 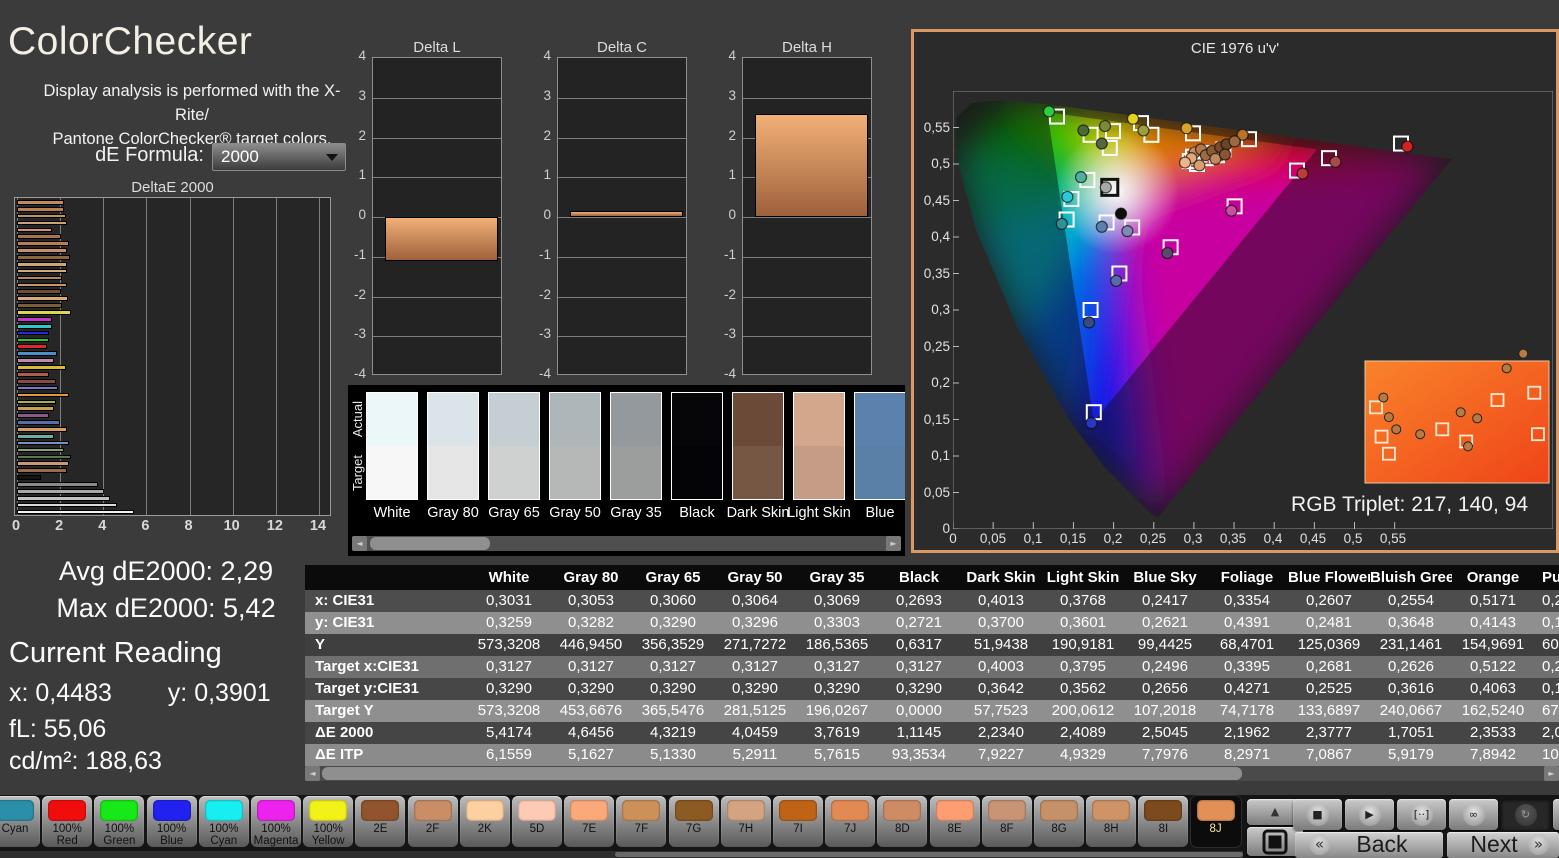 What do you see at coordinates (1317, 814) in the screenshot?
I see `stop-button: ■` at bounding box center [1317, 814].